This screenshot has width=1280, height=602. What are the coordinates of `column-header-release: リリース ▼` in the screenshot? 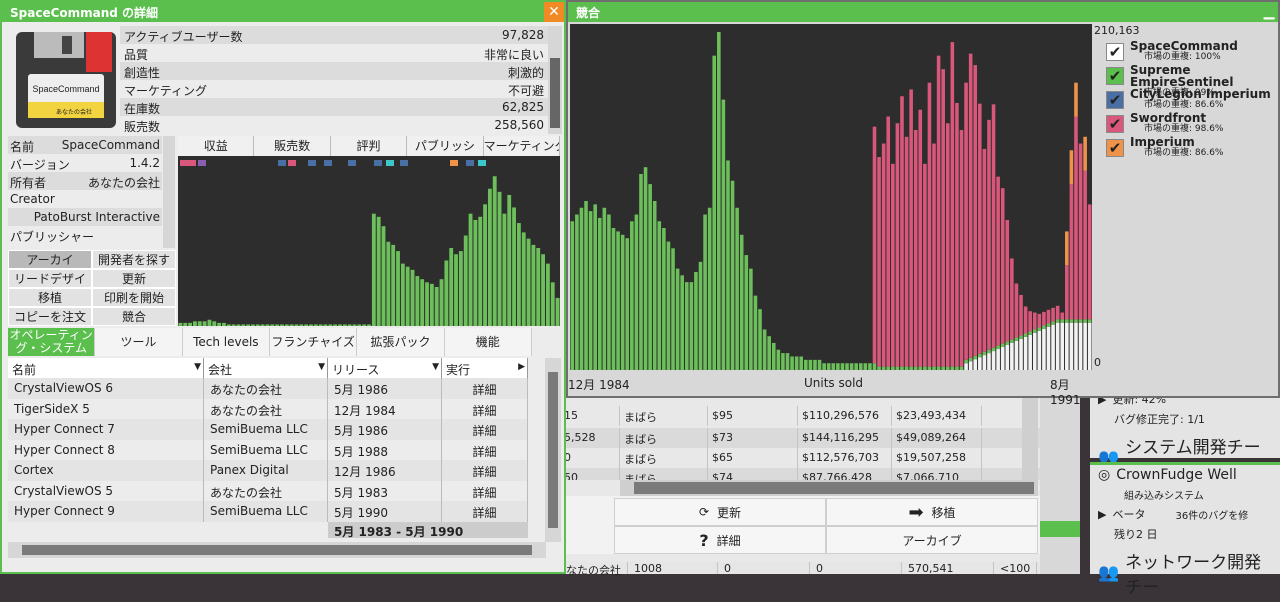 It's located at (385, 368).